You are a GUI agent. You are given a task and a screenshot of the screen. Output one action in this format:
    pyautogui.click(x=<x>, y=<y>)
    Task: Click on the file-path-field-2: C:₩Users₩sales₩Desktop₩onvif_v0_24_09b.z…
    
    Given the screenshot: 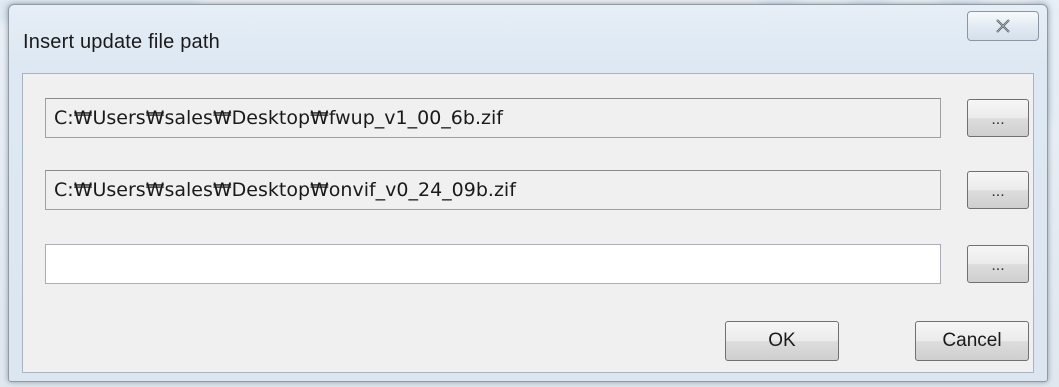 What is the action you would take?
    pyautogui.click(x=493, y=190)
    